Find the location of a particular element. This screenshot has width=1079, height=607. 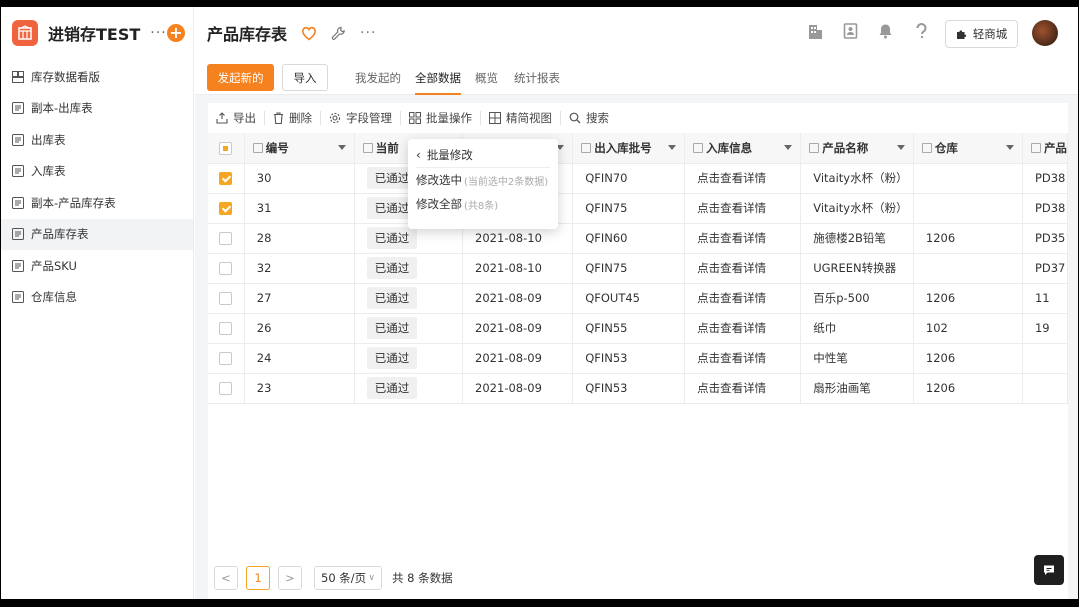

search-button: 搜索 is located at coordinates (589, 118).